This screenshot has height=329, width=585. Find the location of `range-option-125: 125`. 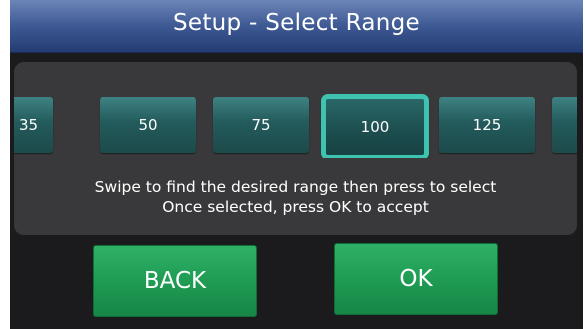

range-option-125: 125 is located at coordinates (487, 125).